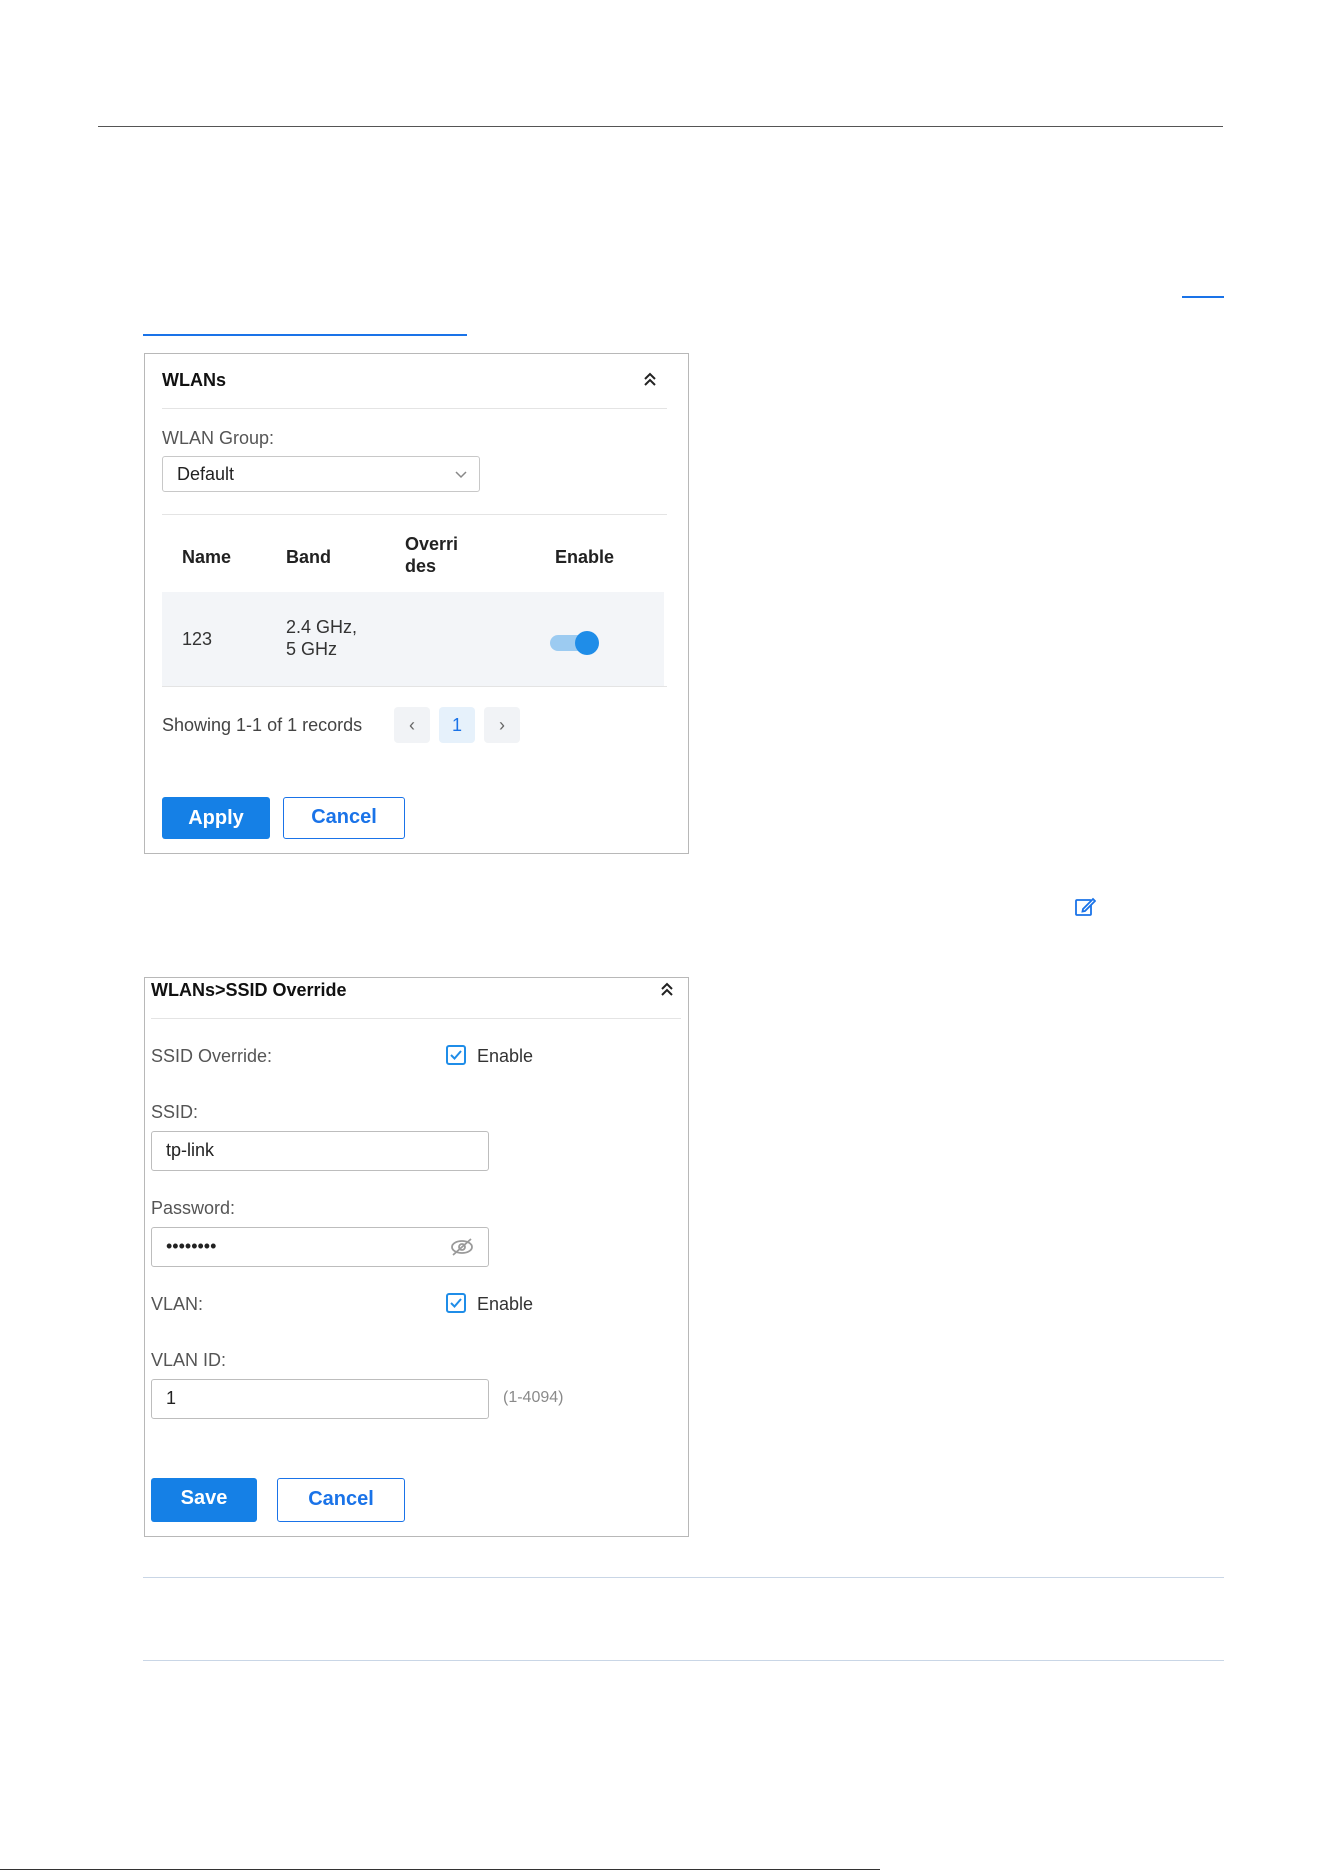 The width and height of the screenshot is (1324, 1872). I want to click on dropdown-caret-icon, so click(461, 475).